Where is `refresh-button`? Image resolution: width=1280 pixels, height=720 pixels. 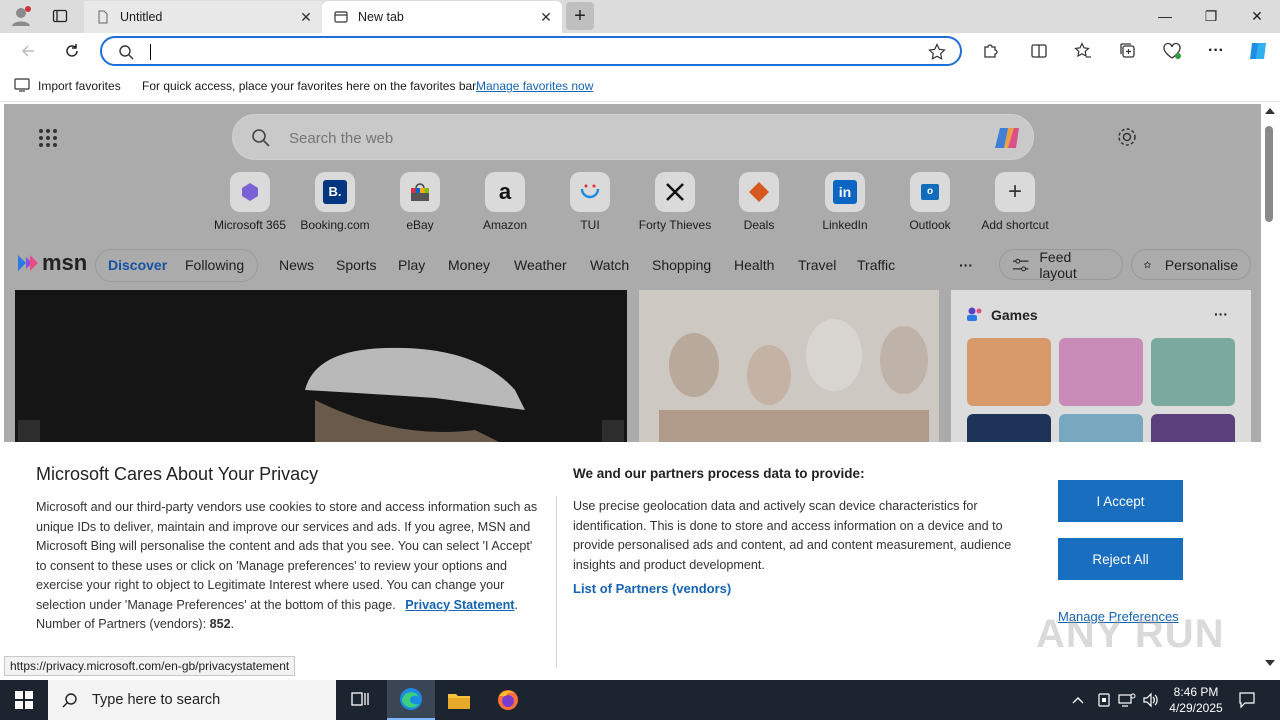
refresh-button is located at coordinates (72, 51).